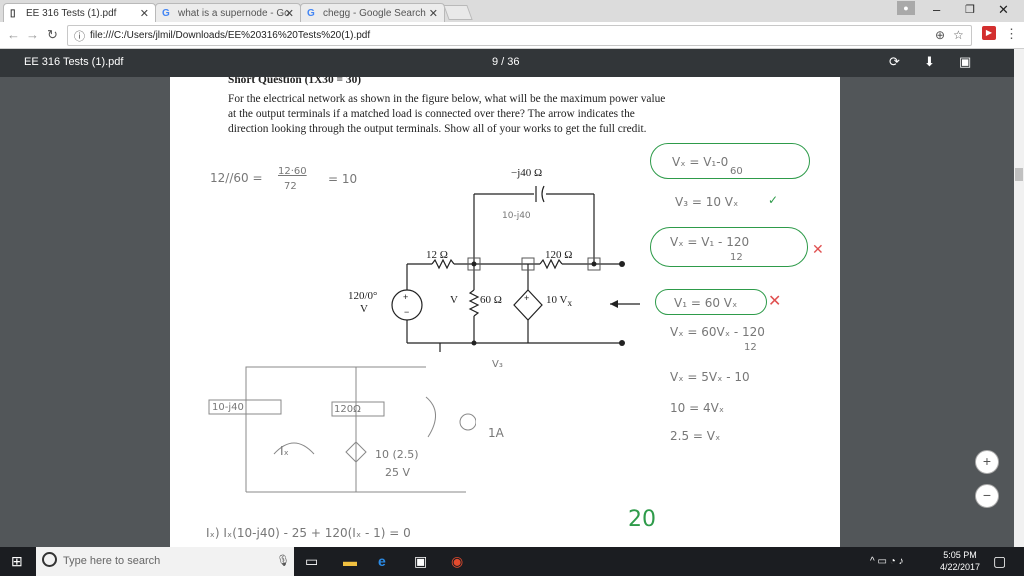  Describe the element at coordinates (736, 171) in the screenshot. I see `right-eq-1-denominator: 60` at that location.